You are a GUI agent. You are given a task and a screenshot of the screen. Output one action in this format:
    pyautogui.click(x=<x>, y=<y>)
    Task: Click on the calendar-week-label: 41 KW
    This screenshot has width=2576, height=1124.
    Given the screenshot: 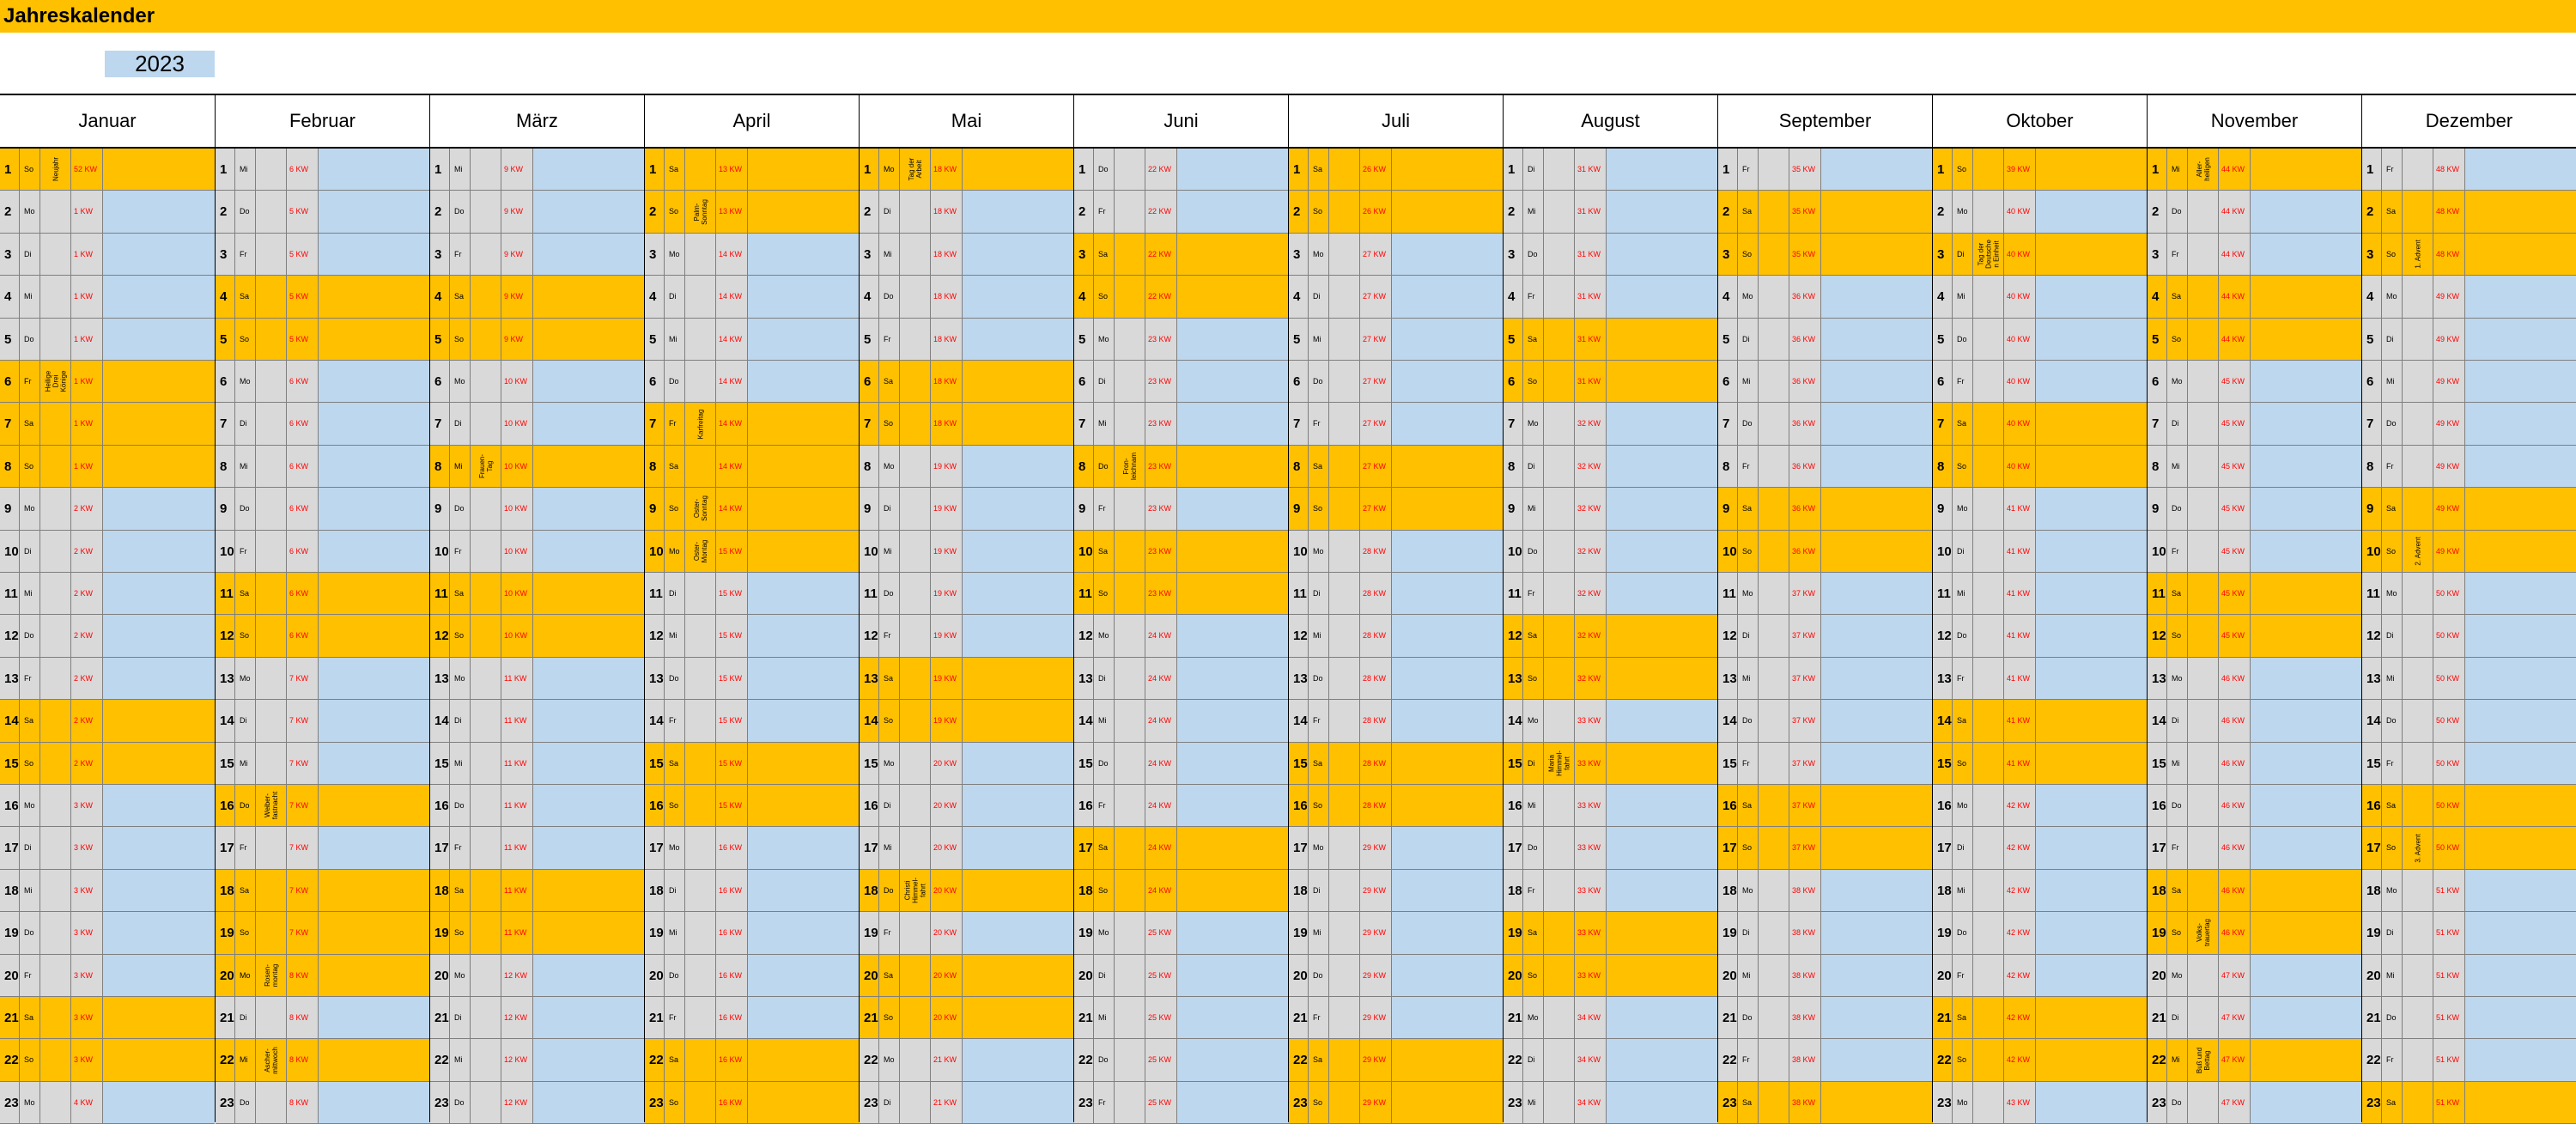 What is the action you would take?
    pyautogui.click(x=2020, y=594)
    